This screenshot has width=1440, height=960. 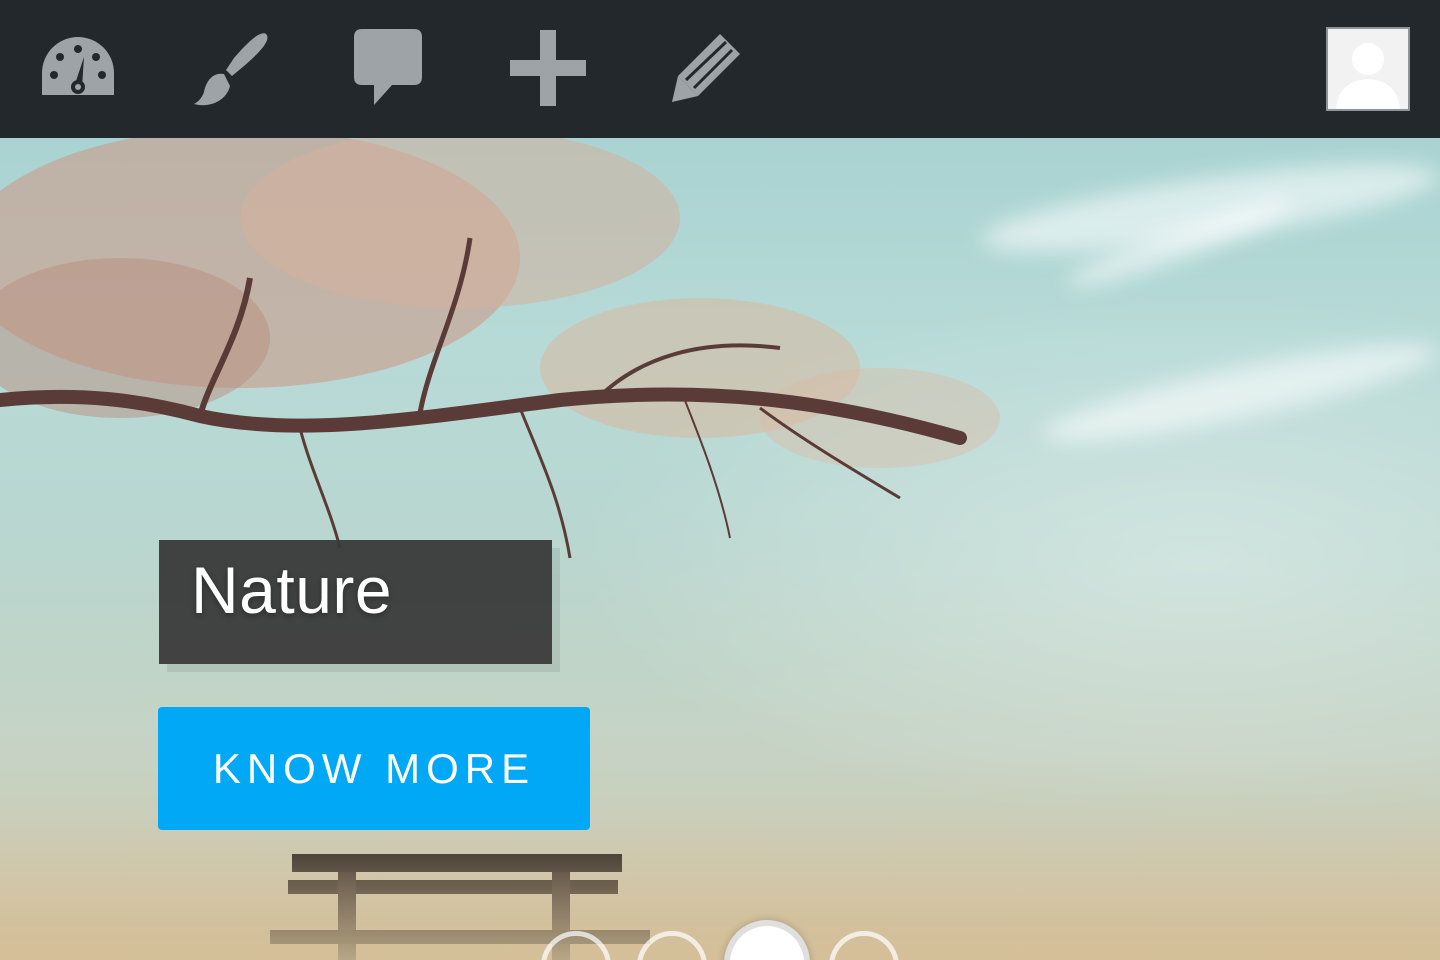 What do you see at coordinates (388, 68) in the screenshot?
I see `comment-icon` at bounding box center [388, 68].